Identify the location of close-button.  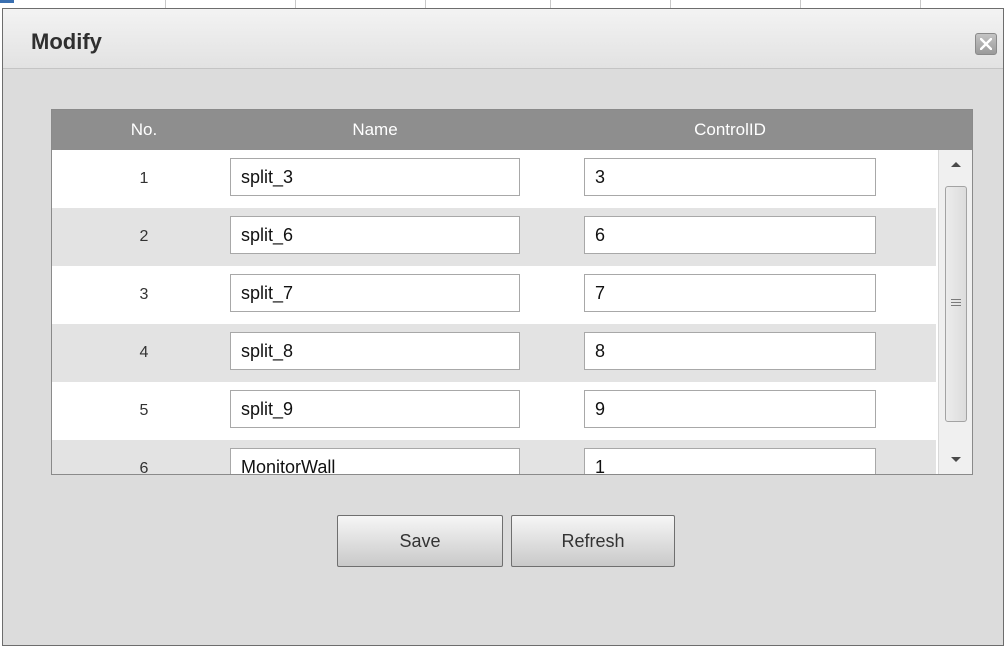
(986, 44).